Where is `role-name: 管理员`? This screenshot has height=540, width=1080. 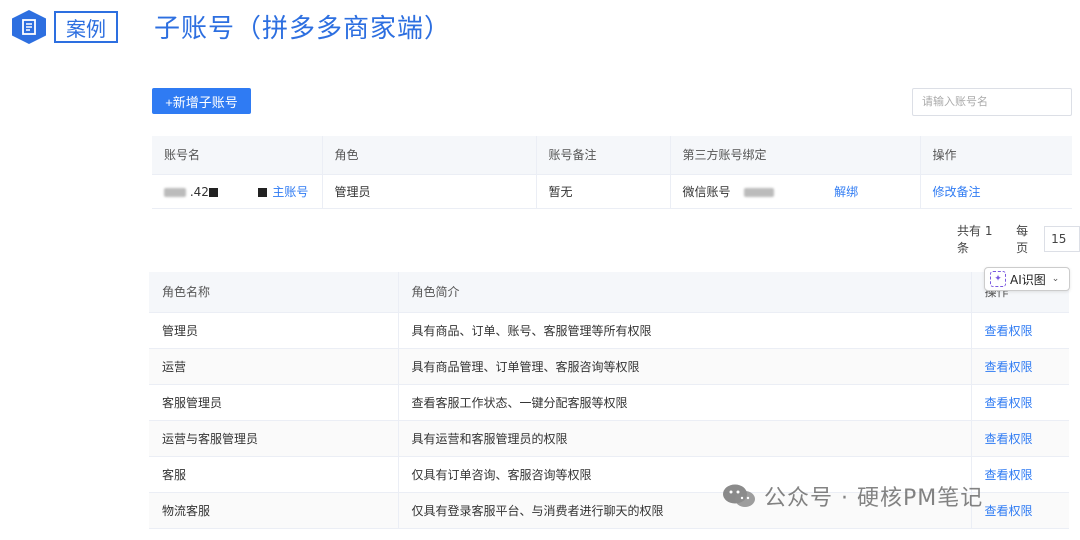
role-name: 管理员 is located at coordinates (274, 330).